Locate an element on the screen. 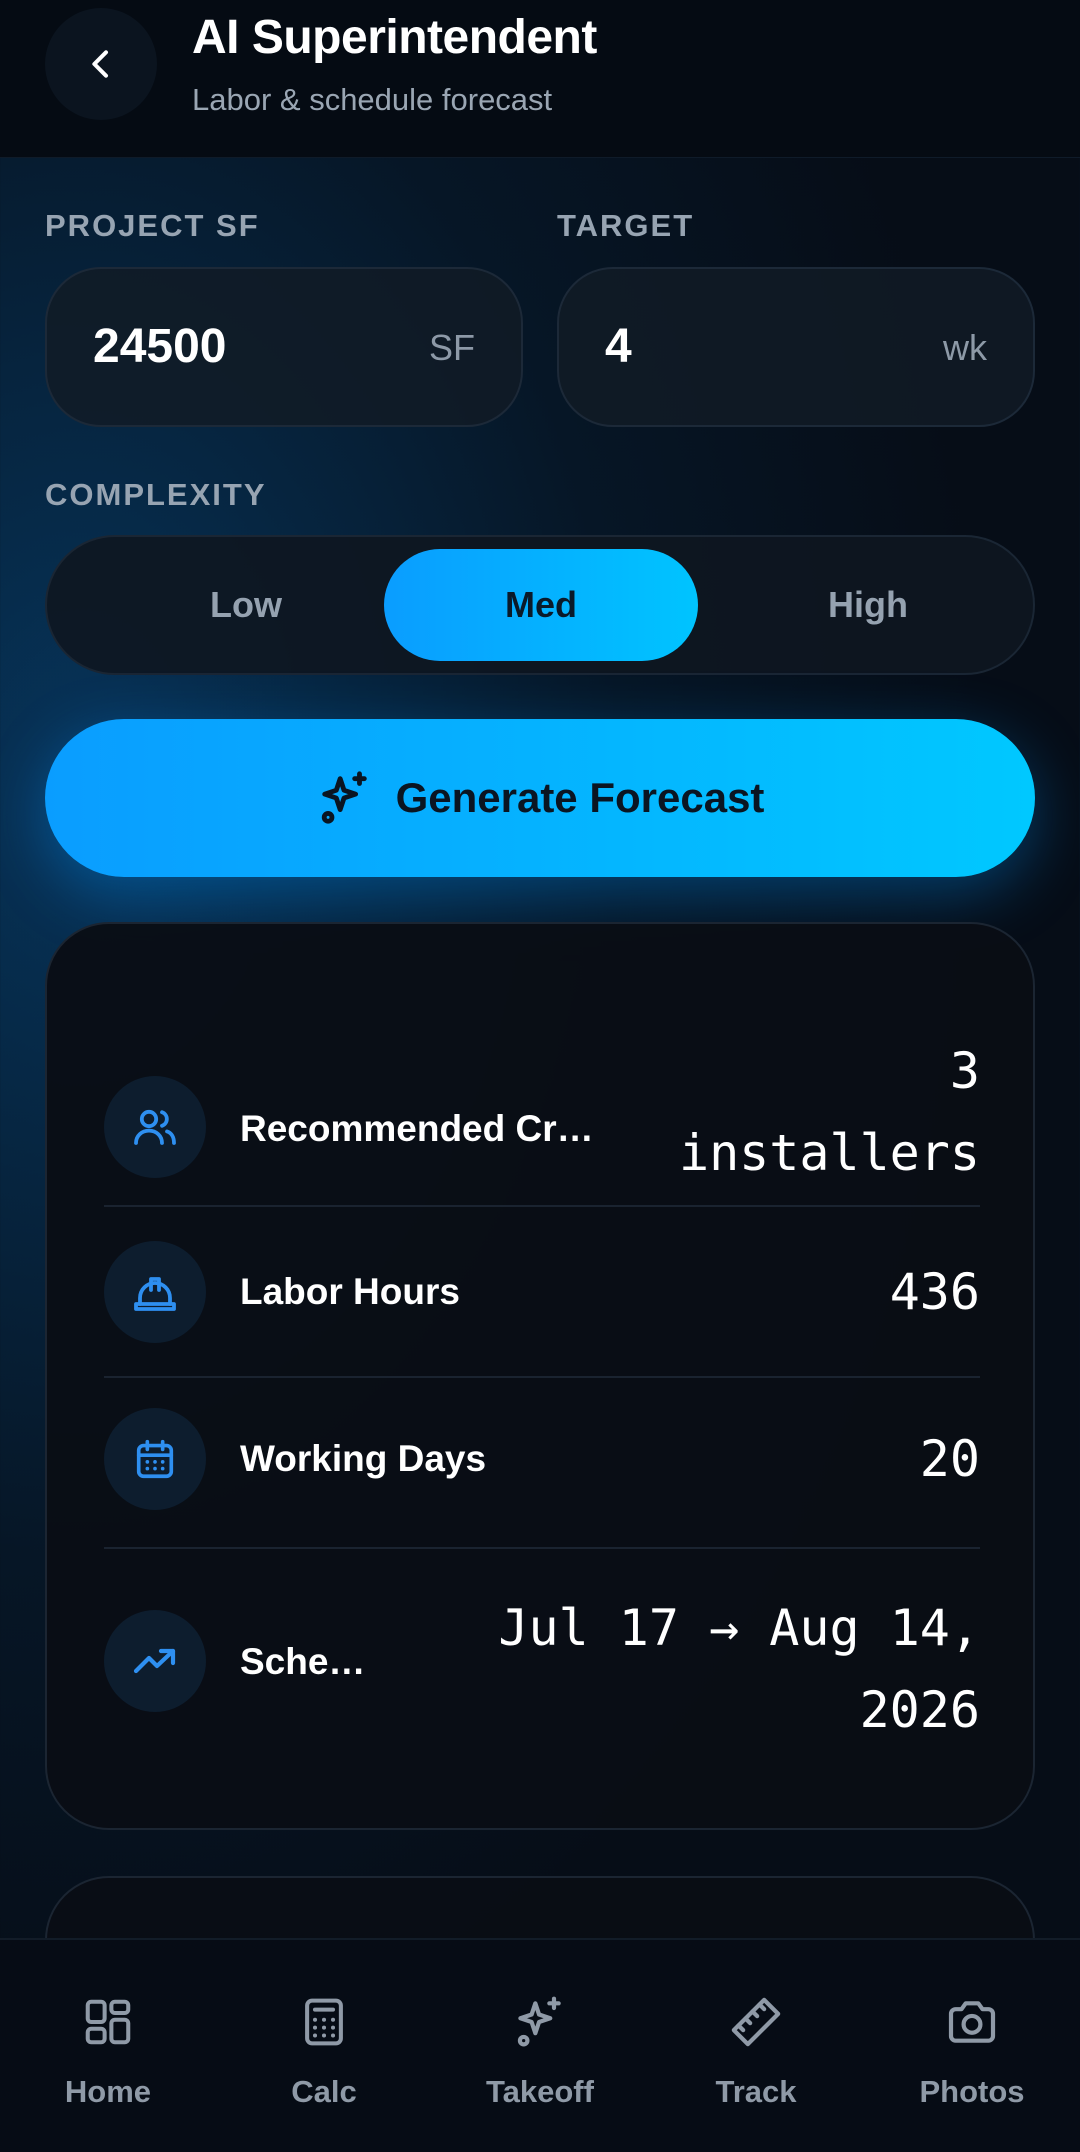  nav-label-takeoff: Takeoff is located at coordinates (540, 2091).